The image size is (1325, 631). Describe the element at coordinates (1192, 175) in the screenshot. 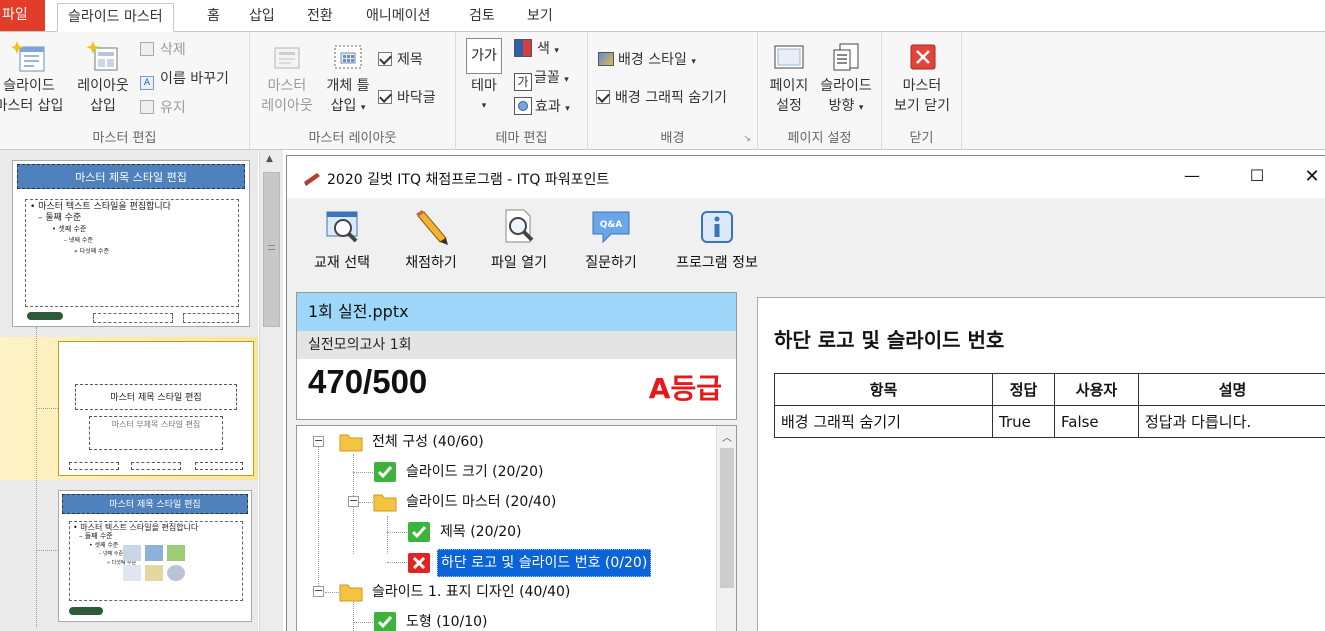

I see `minimize-icon: —` at that location.